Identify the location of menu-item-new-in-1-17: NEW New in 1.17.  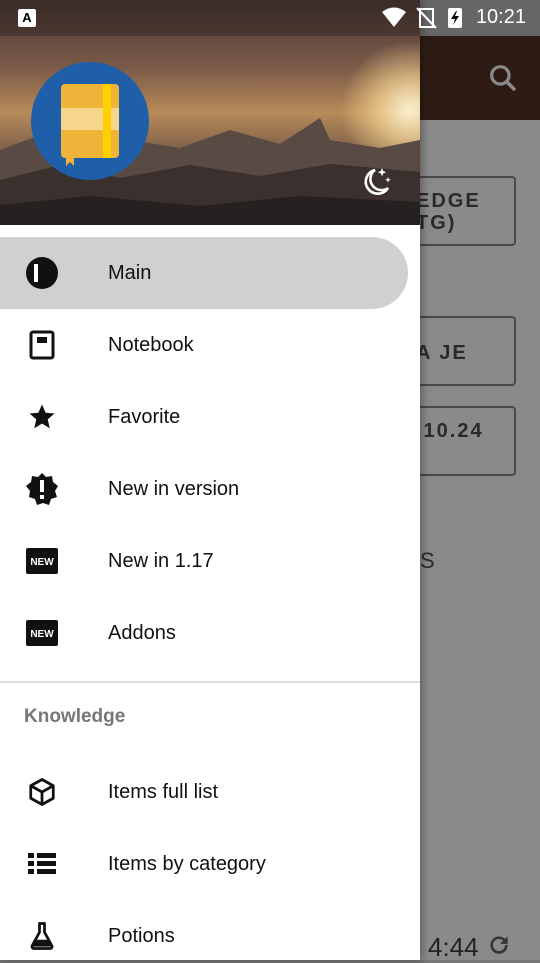
(210, 560).